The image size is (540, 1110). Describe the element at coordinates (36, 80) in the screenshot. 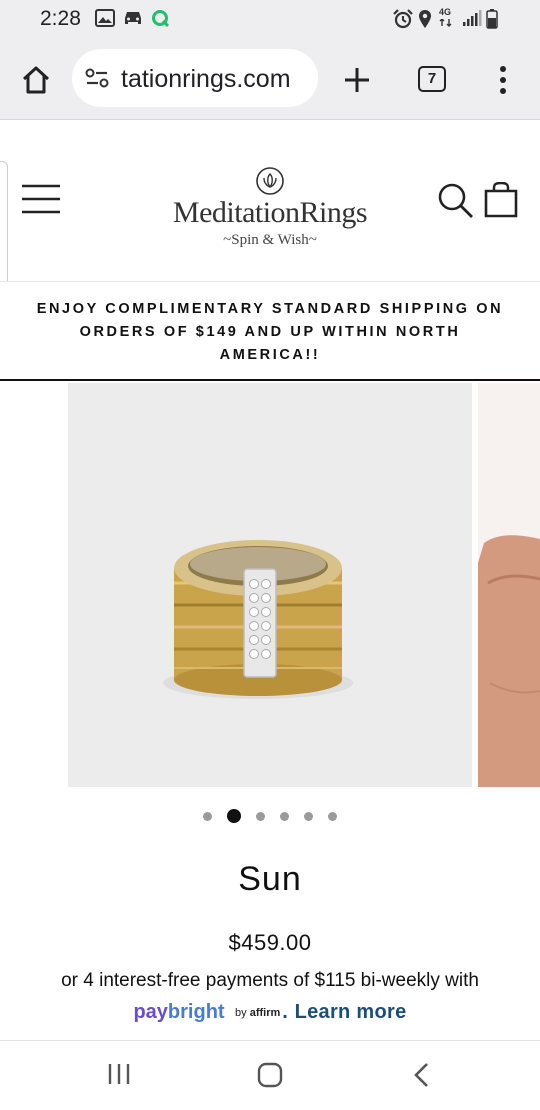

I see `home-icon` at that location.